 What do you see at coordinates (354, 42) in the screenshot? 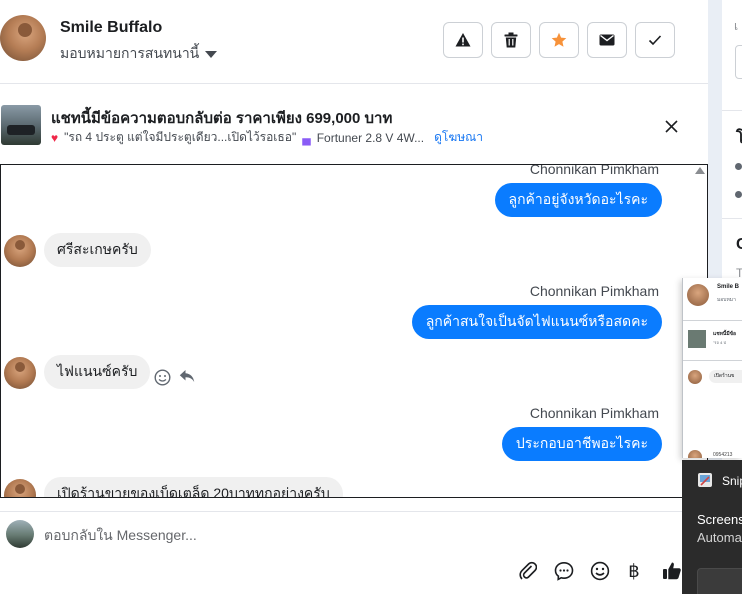
I see `conversation-header: Smile Buffalo มอบหมายการสนทนานี้` at bounding box center [354, 42].